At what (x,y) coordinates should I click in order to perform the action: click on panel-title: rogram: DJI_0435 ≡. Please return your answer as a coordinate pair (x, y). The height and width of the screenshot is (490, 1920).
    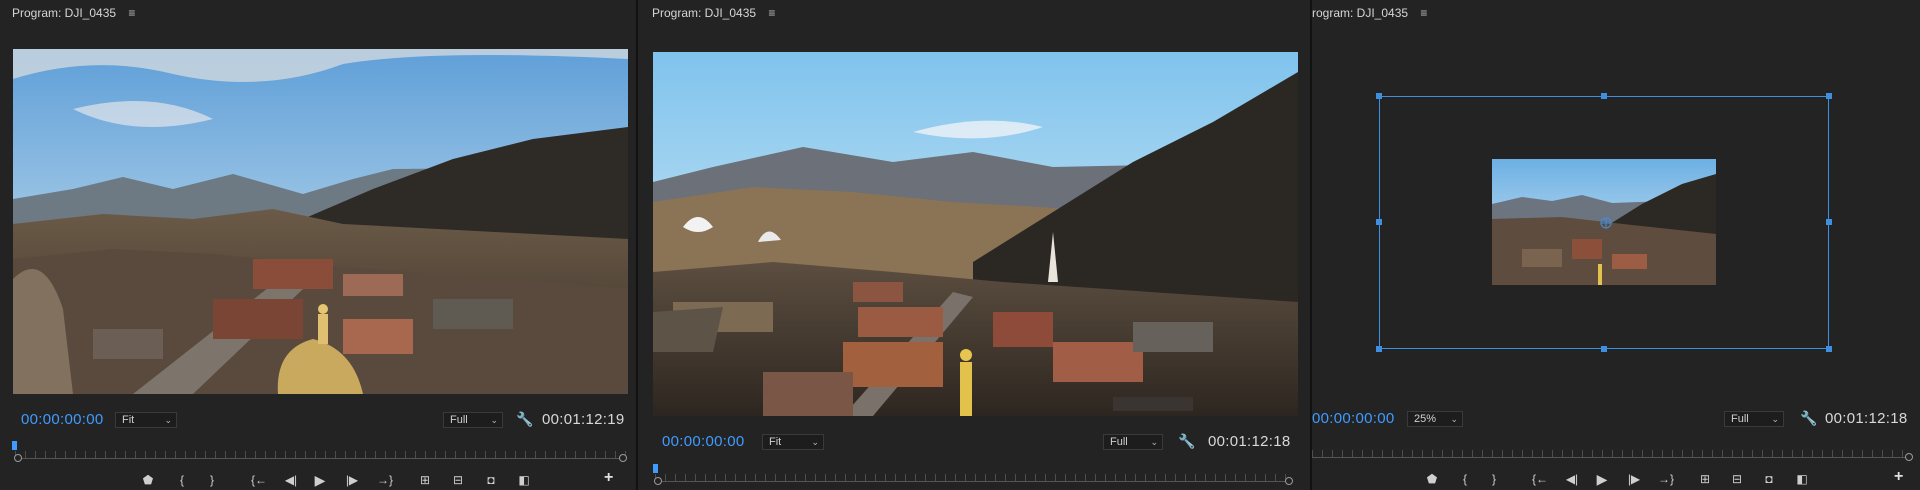
    Looking at the image, I should click on (1369, 13).